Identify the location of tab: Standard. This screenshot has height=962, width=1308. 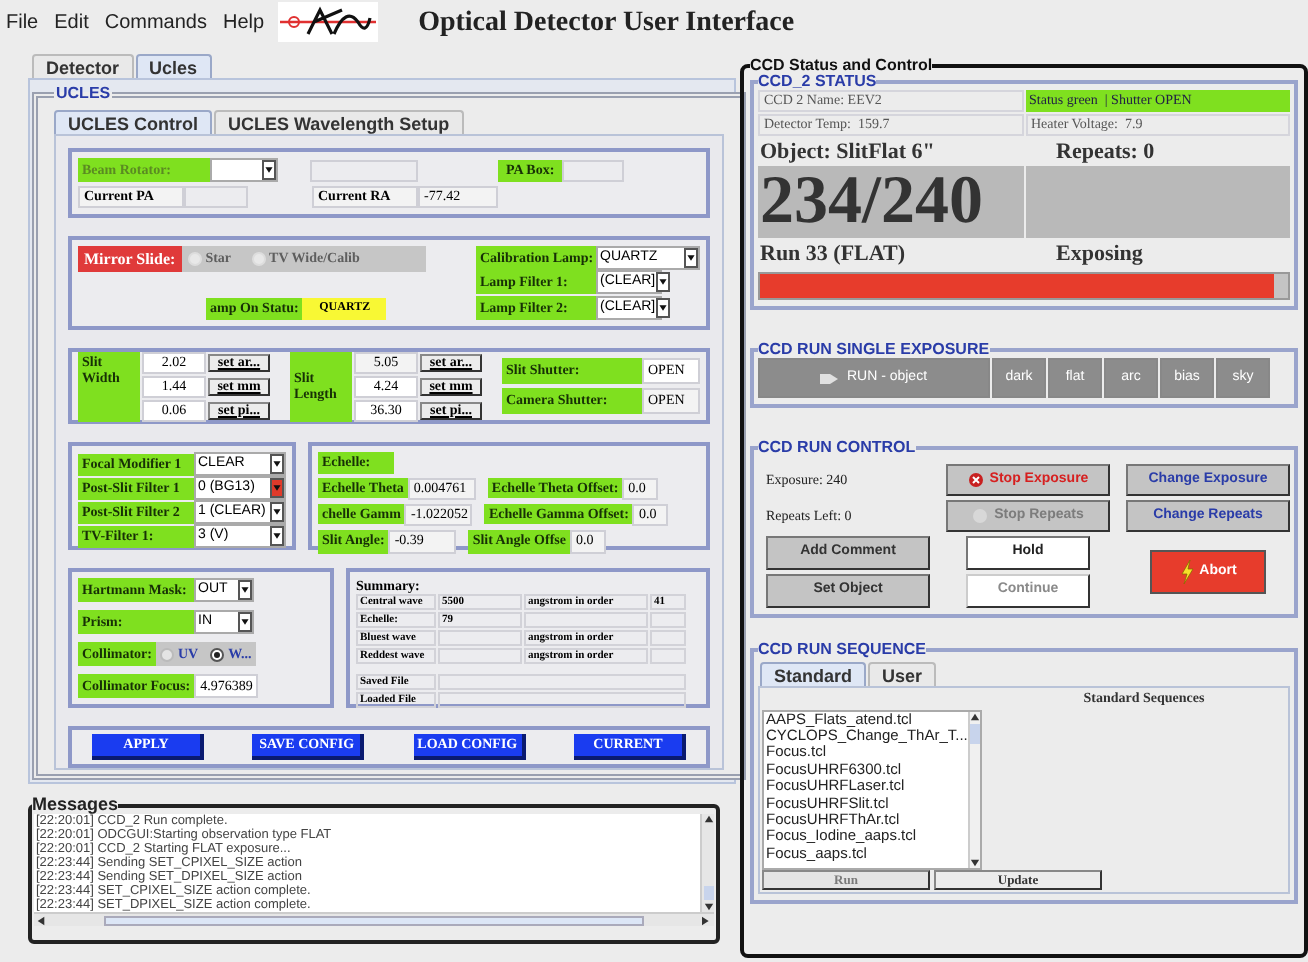
(813, 674).